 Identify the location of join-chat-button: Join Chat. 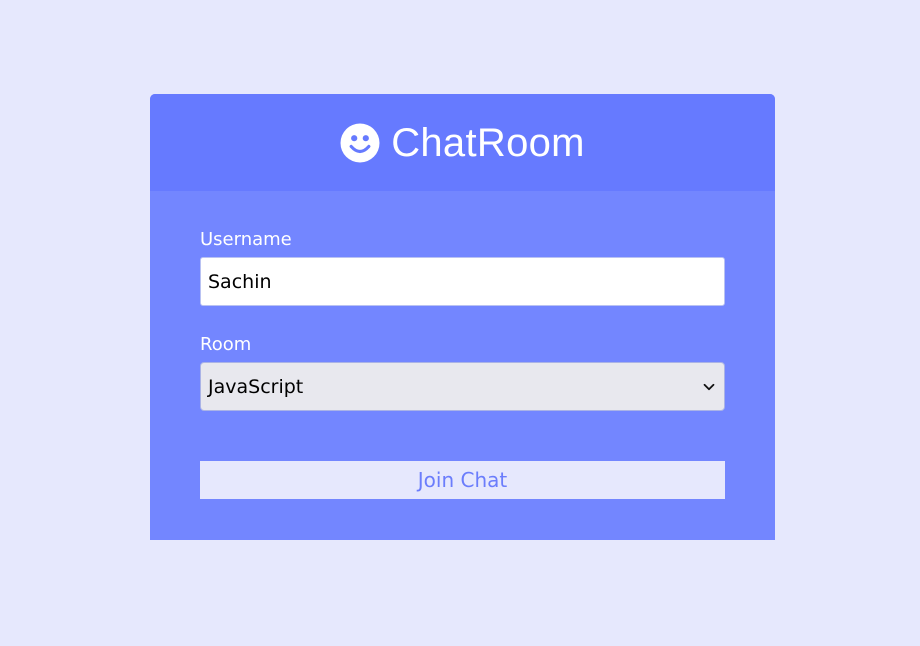
(462, 480).